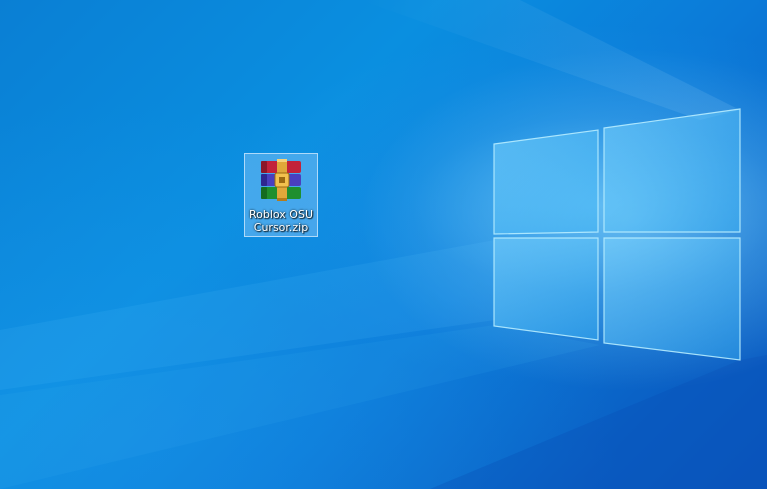 Image resolution: width=767 pixels, height=489 pixels. What do you see at coordinates (546, 182) in the screenshot?
I see `logo-pane-top-left` at bounding box center [546, 182].